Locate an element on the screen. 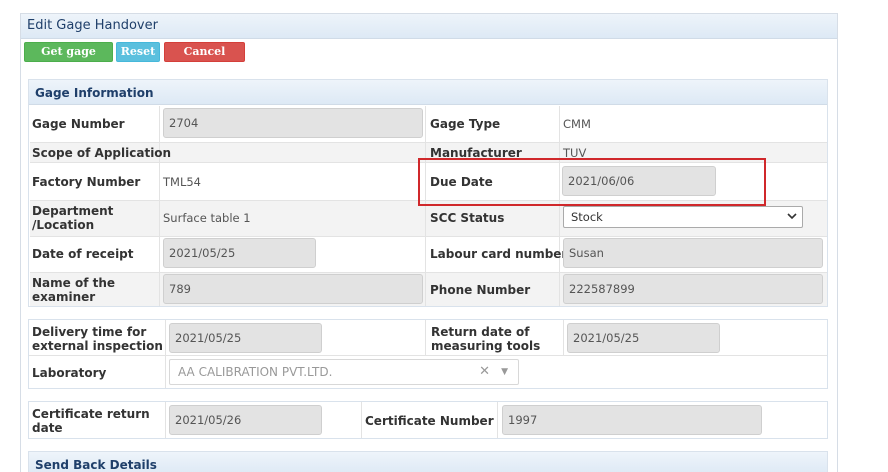 The width and height of the screenshot is (888, 472). delivery-time-label-line2: external inspection is located at coordinates (97, 346).